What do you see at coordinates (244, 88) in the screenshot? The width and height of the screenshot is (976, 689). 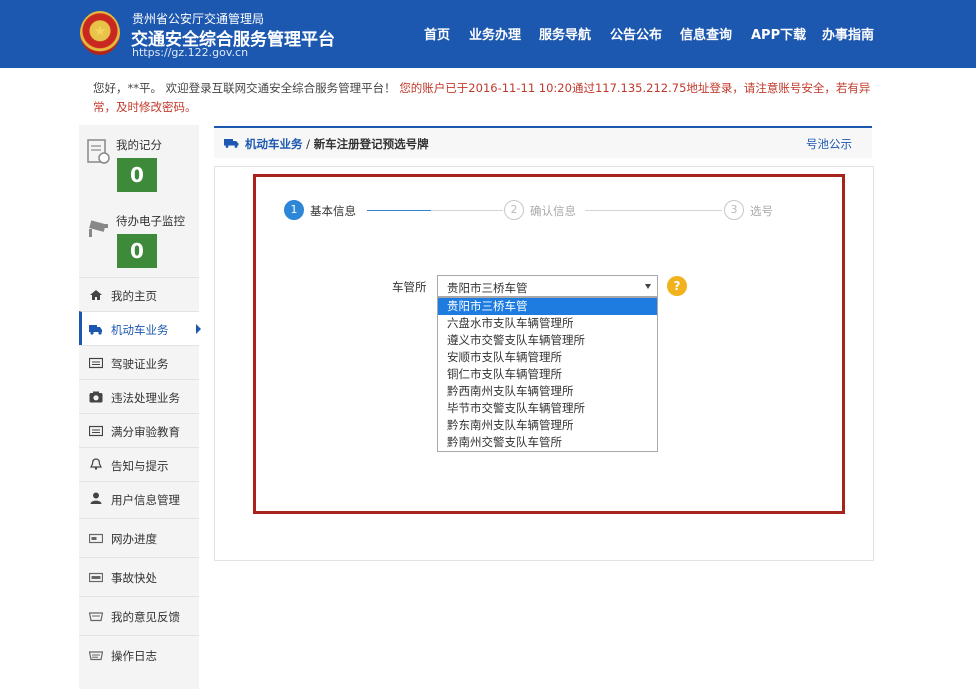 I see `welcome-greeting: 您好，**平。 欢迎登录互联网交通安全综合服务管理平台！` at bounding box center [244, 88].